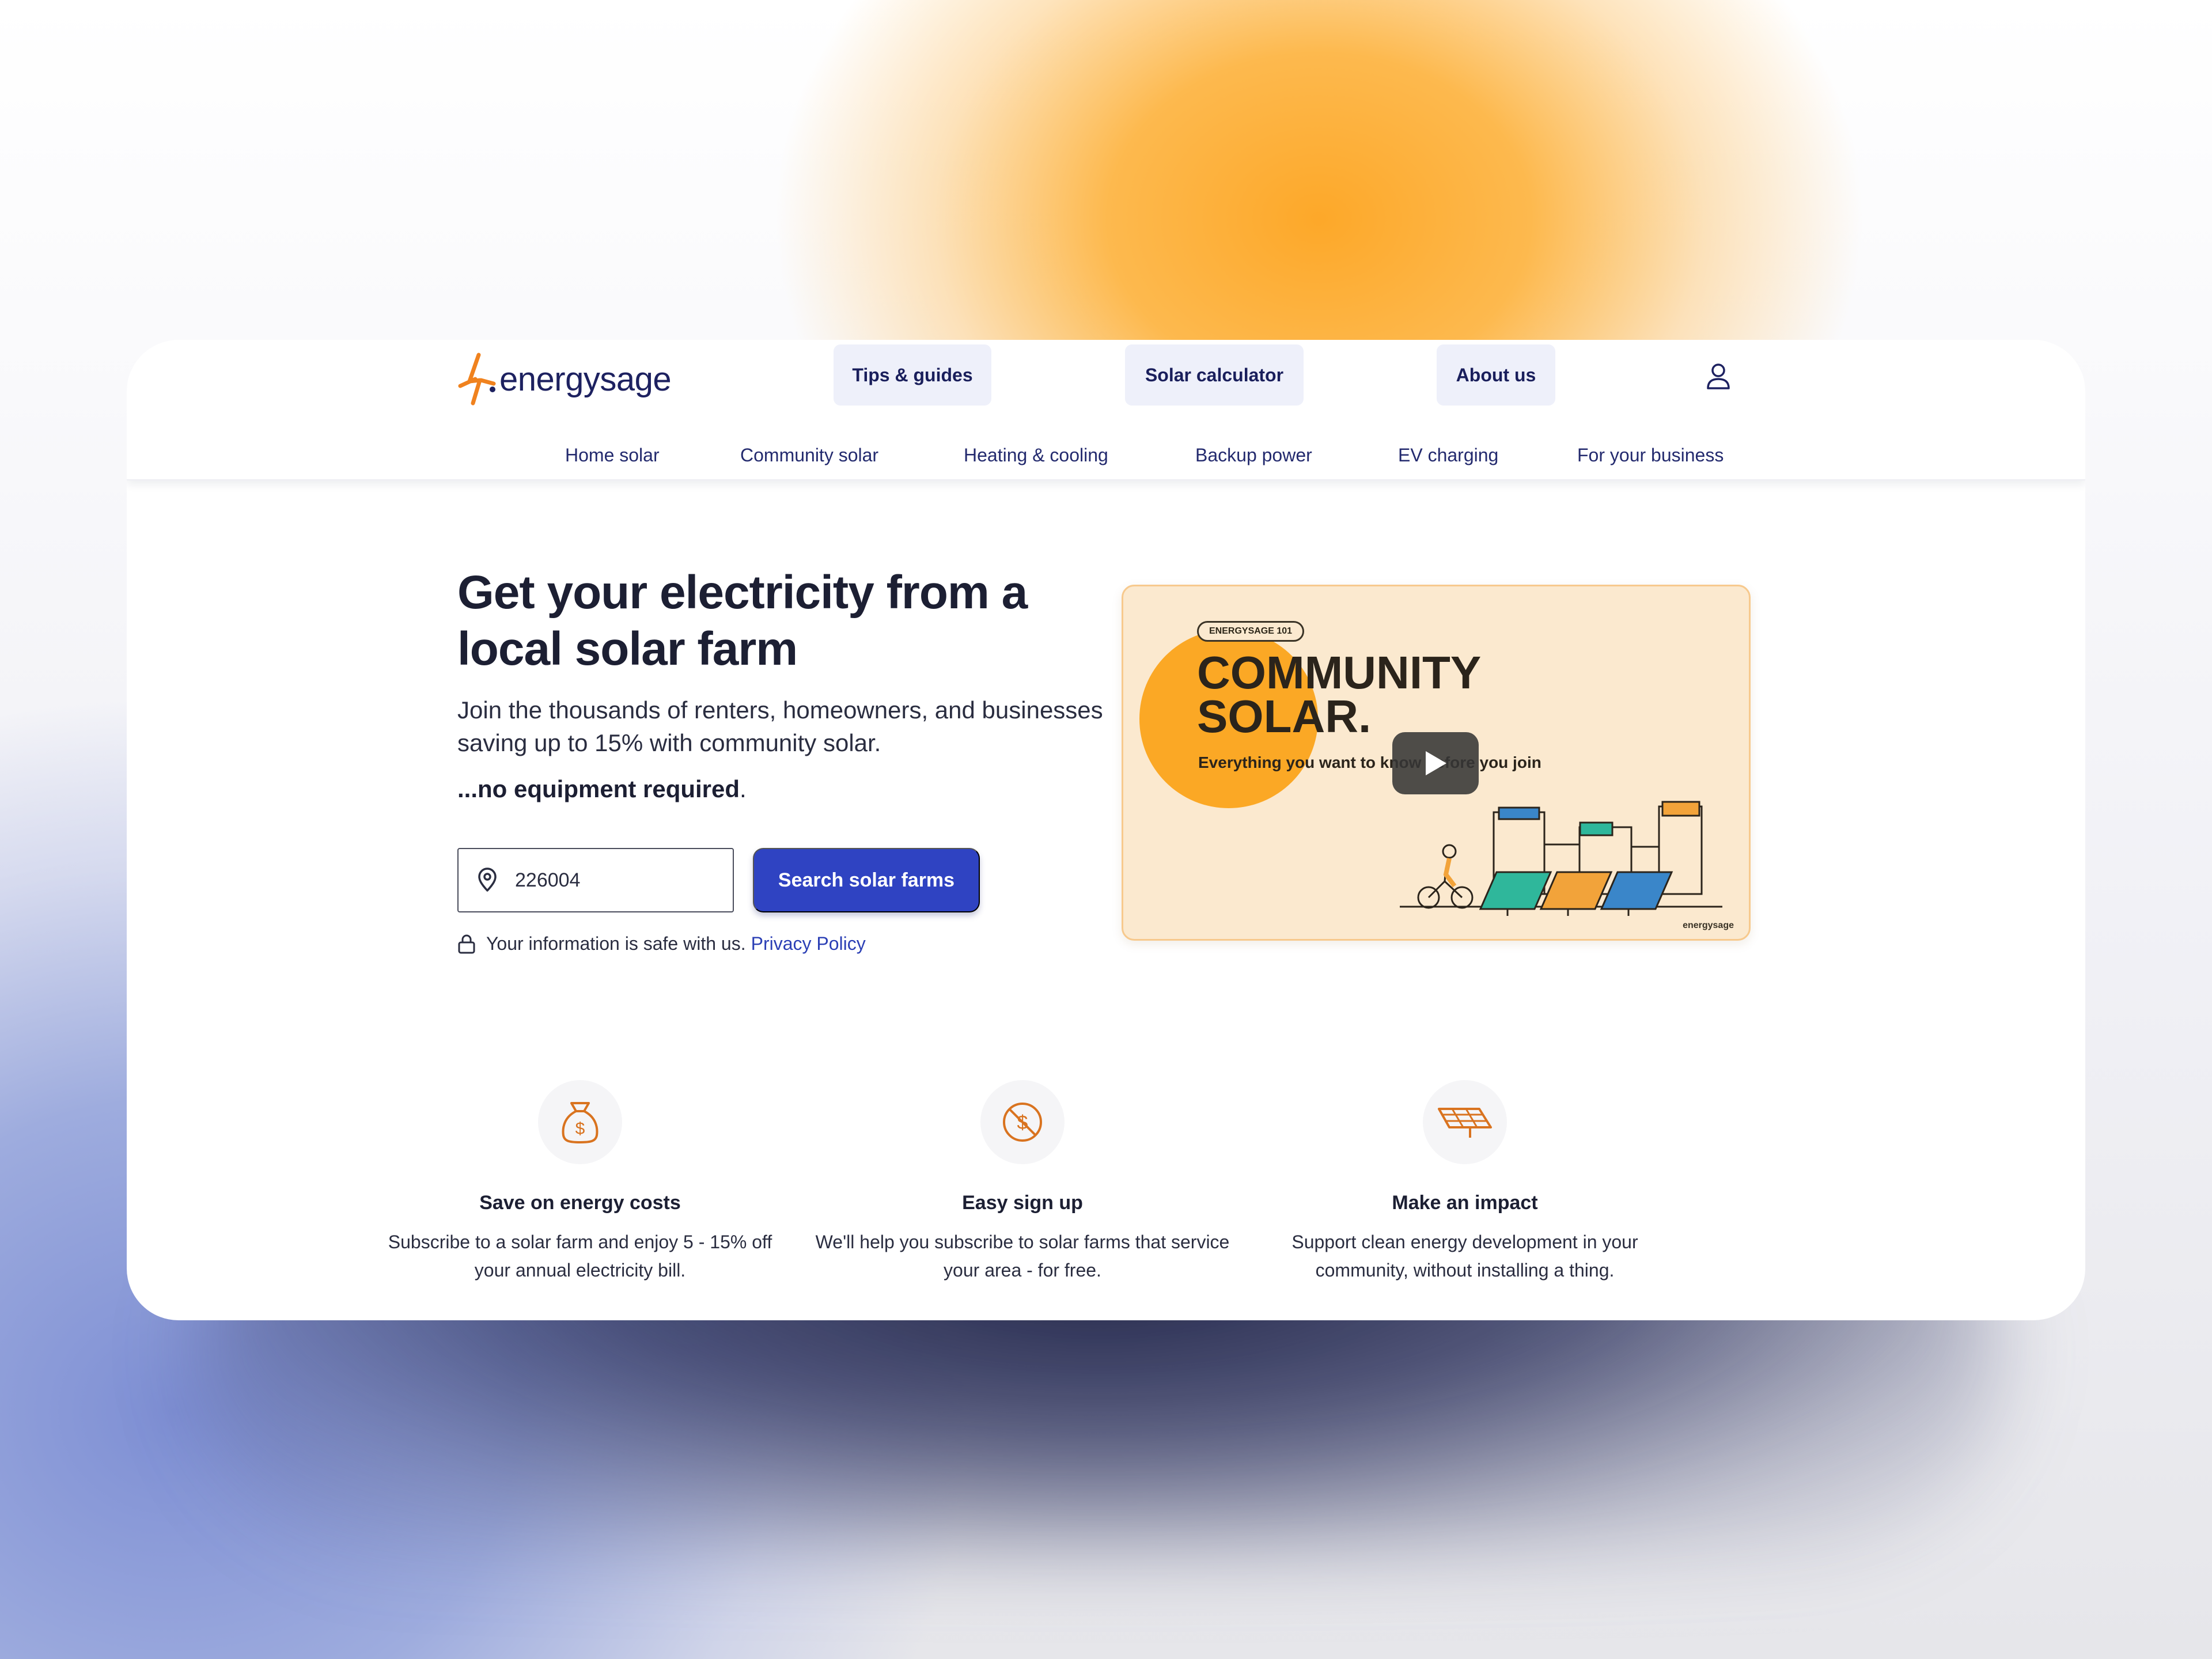 This screenshot has width=2212, height=1659. I want to click on video-title-line1: COMMUNITY, so click(1339, 672).